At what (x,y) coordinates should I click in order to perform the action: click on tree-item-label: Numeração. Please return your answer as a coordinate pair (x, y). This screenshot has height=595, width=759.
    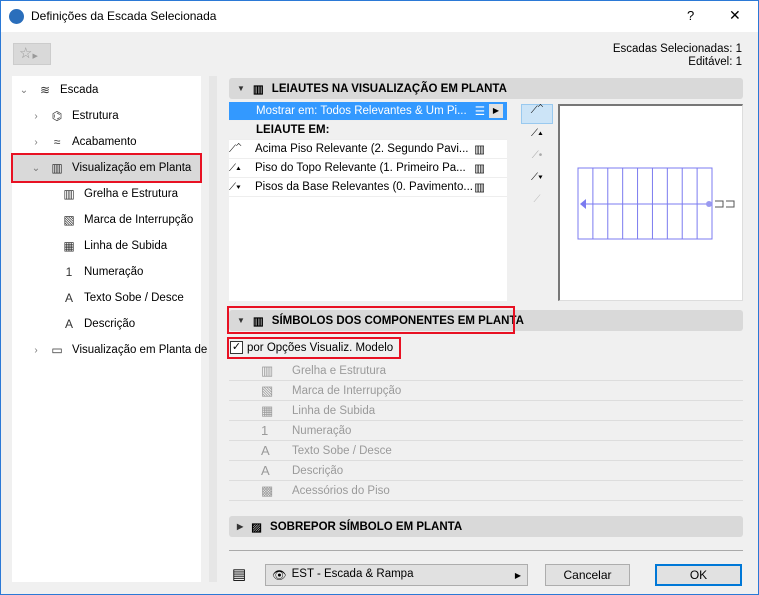
    Looking at the image, I should click on (114, 272).